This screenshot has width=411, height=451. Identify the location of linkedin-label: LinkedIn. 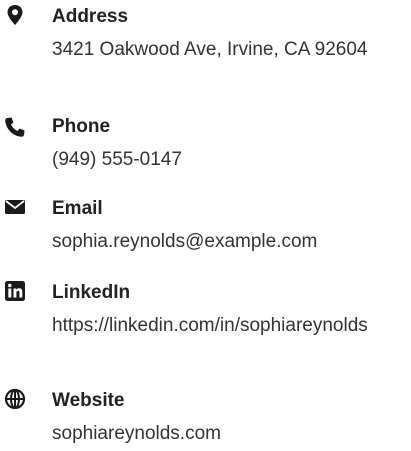
(91, 292).